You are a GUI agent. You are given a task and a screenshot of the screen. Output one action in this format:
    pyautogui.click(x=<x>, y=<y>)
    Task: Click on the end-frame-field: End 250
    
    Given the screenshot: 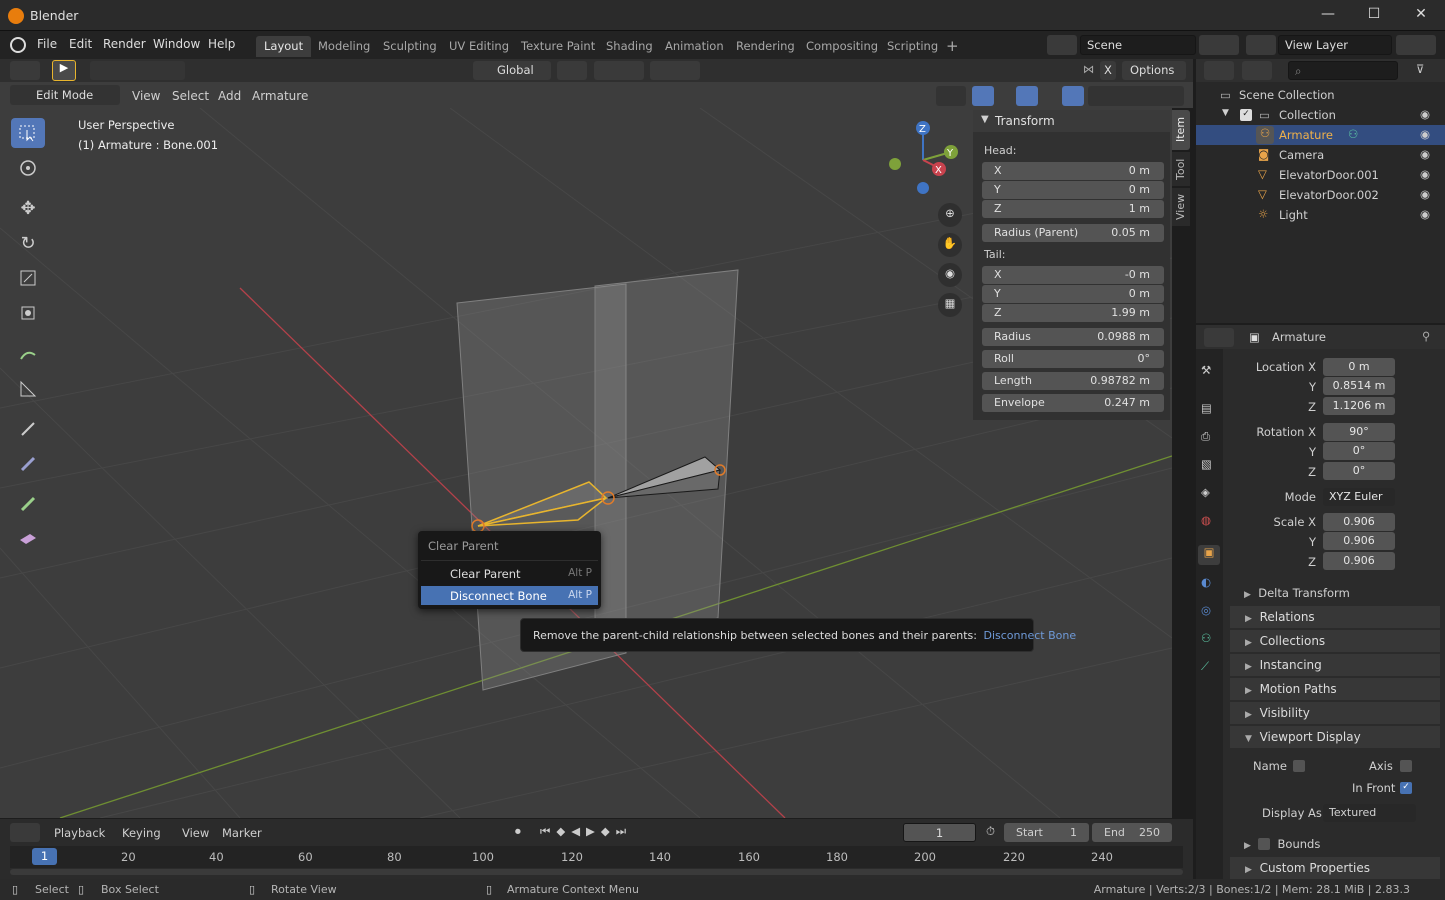 What is the action you would take?
    pyautogui.click(x=1132, y=832)
    